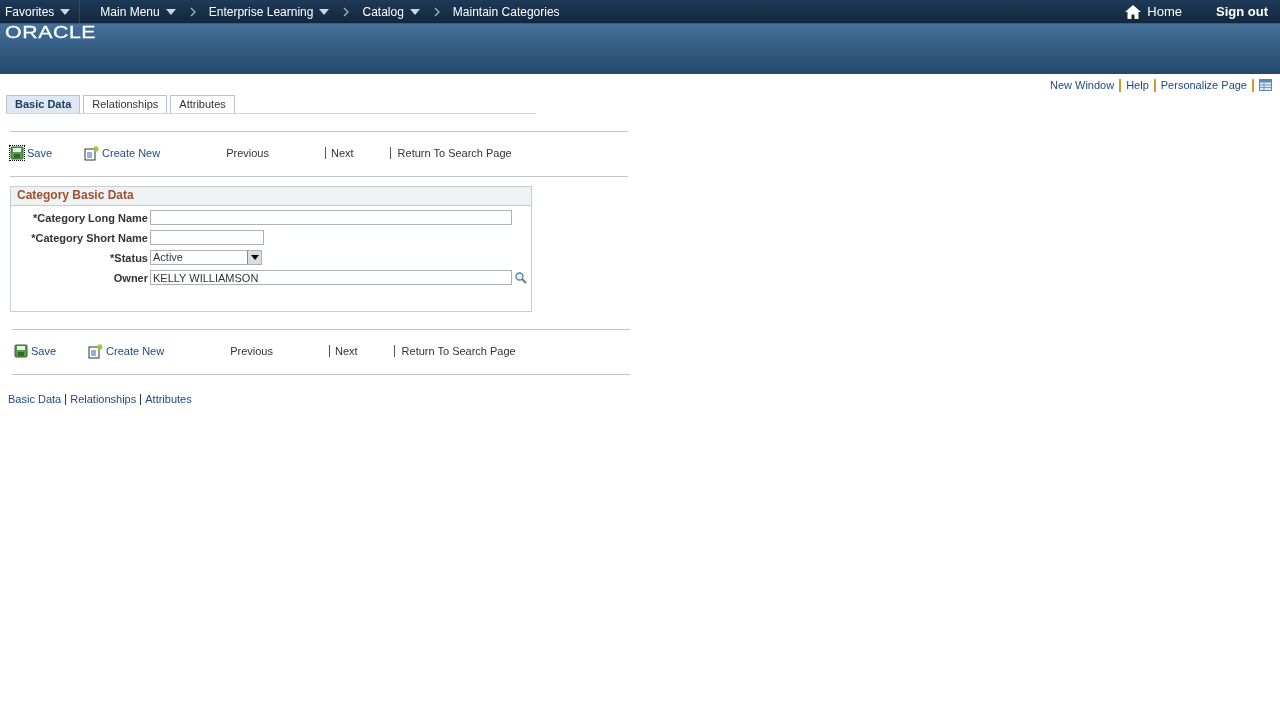  What do you see at coordinates (103, 399) in the screenshot?
I see `page-tab-link: Relationships` at bounding box center [103, 399].